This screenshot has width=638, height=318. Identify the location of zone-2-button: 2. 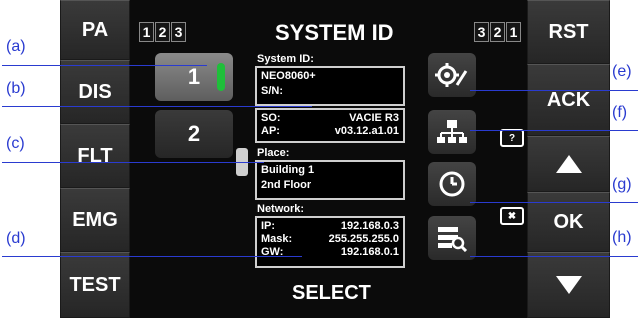
(194, 134).